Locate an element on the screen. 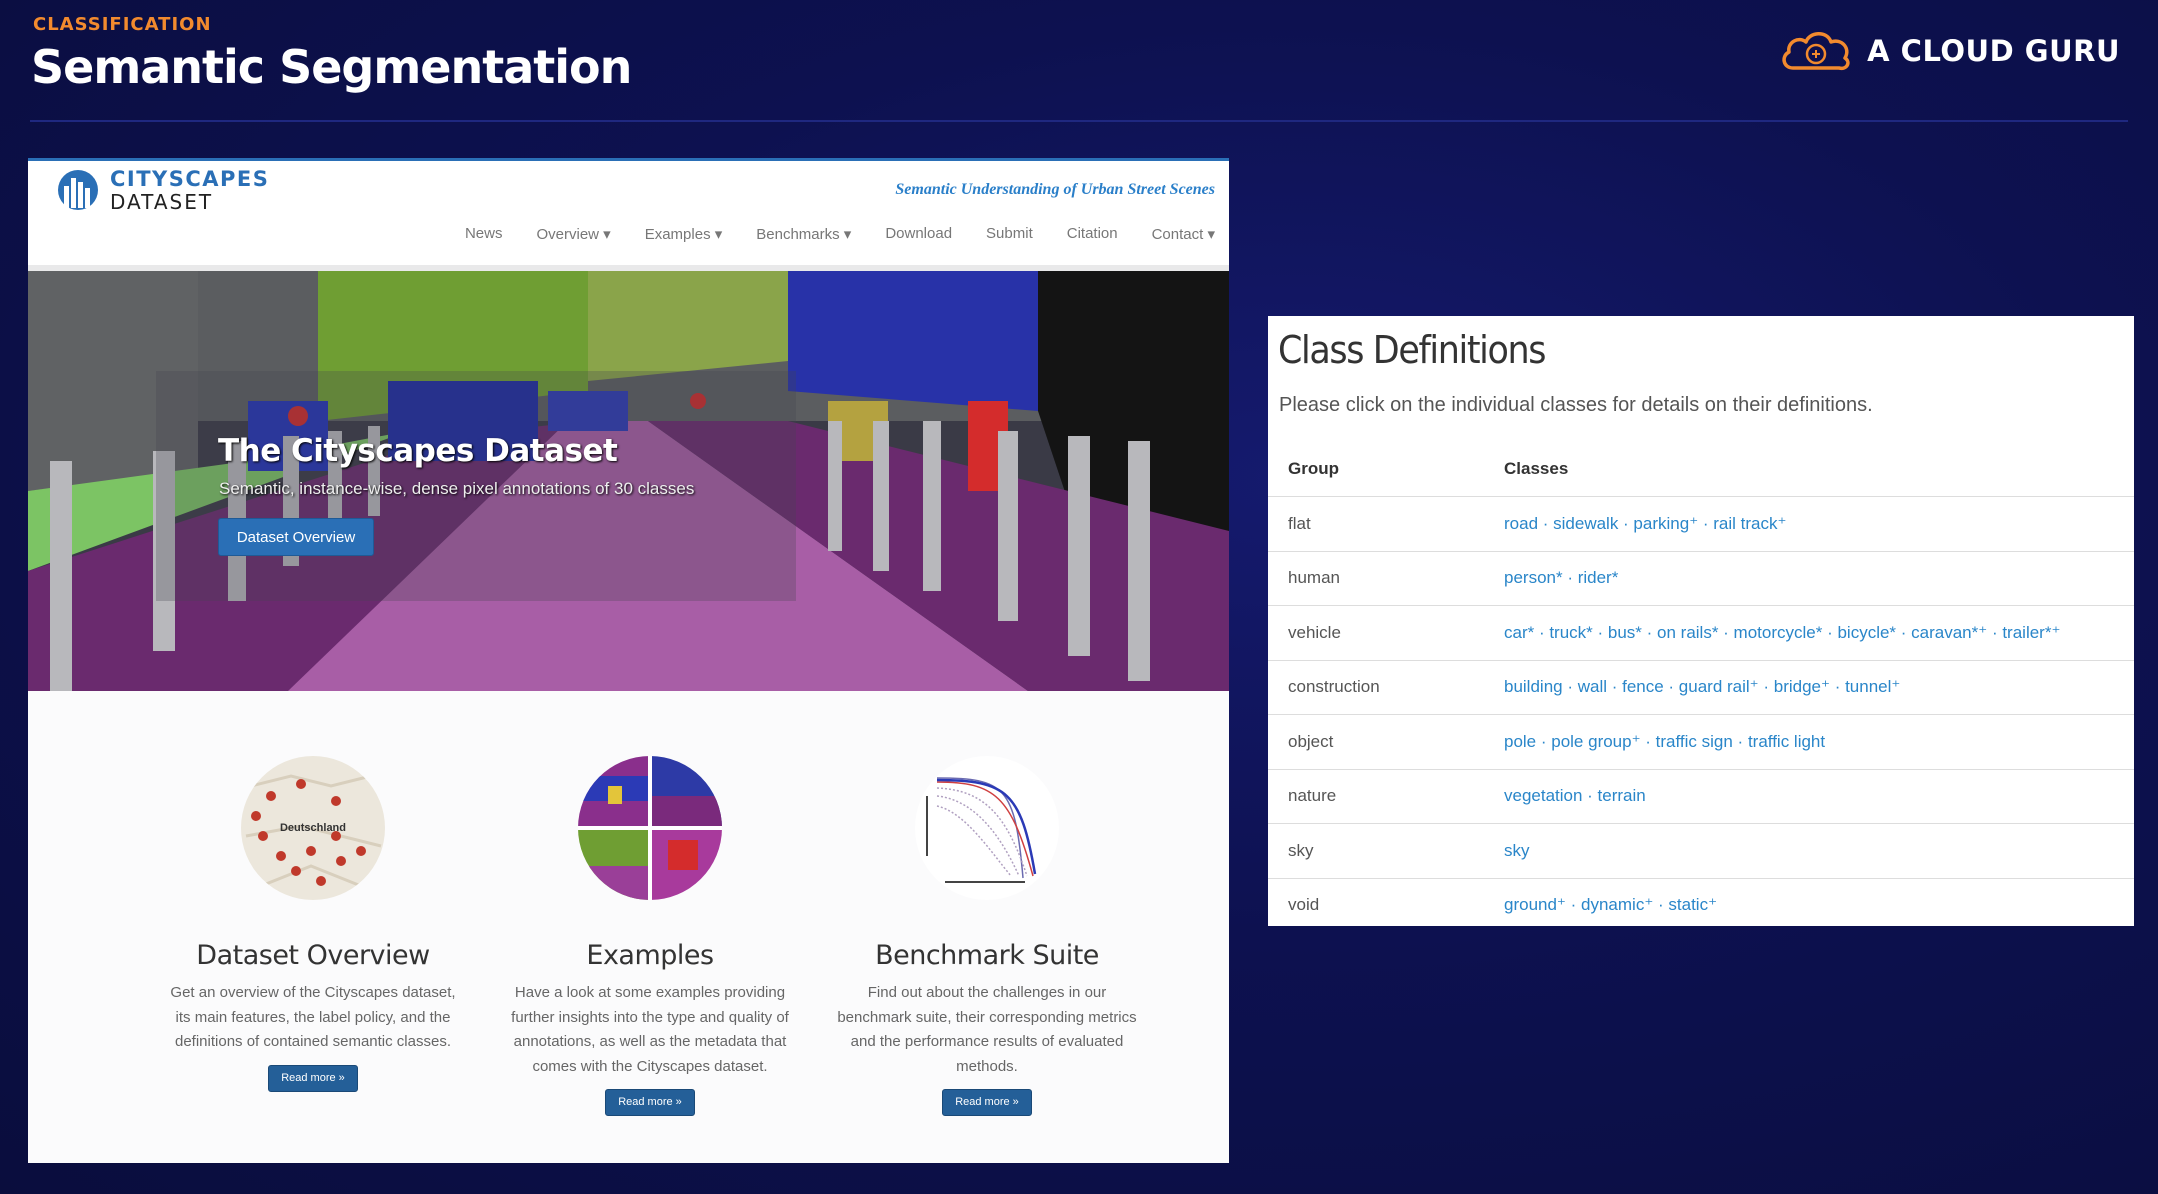 Image resolution: width=2158 pixels, height=1194 pixels. group-cell: construction is located at coordinates (1386, 687).